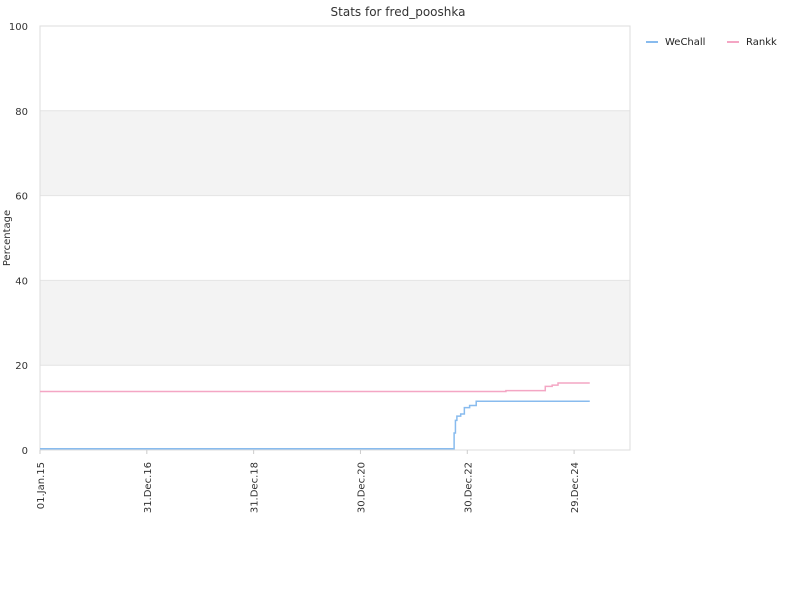 This screenshot has width=800, height=600. What do you see at coordinates (21, 366) in the screenshot?
I see `y-tick-label: 20` at bounding box center [21, 366].